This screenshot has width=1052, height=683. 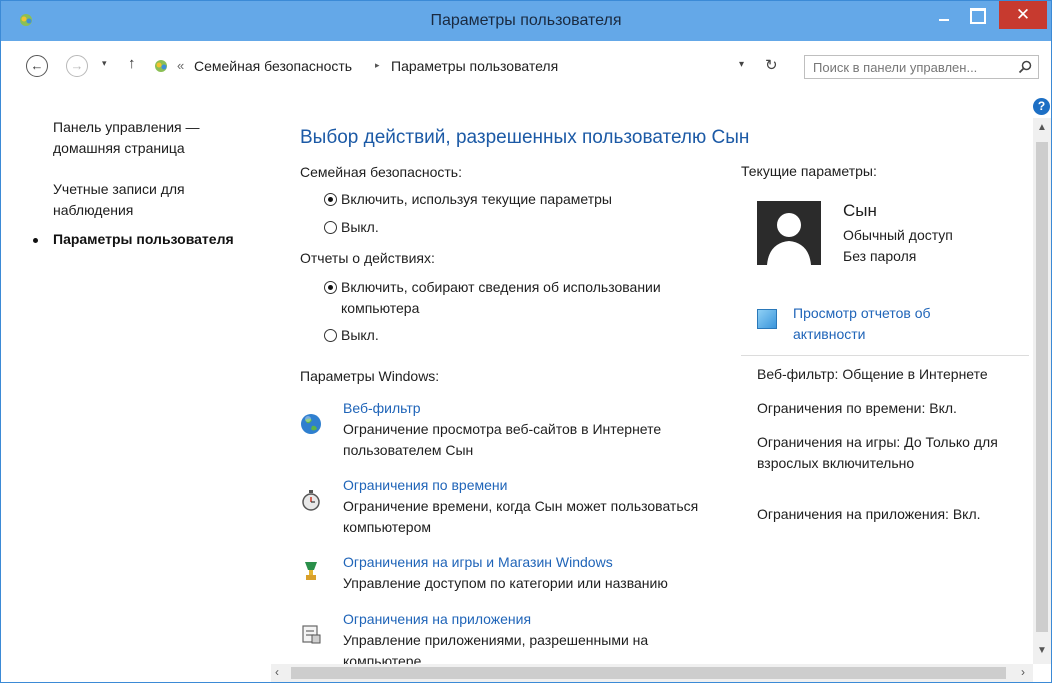 I want to click on up-button: ↑, so click(x=132, y=63).